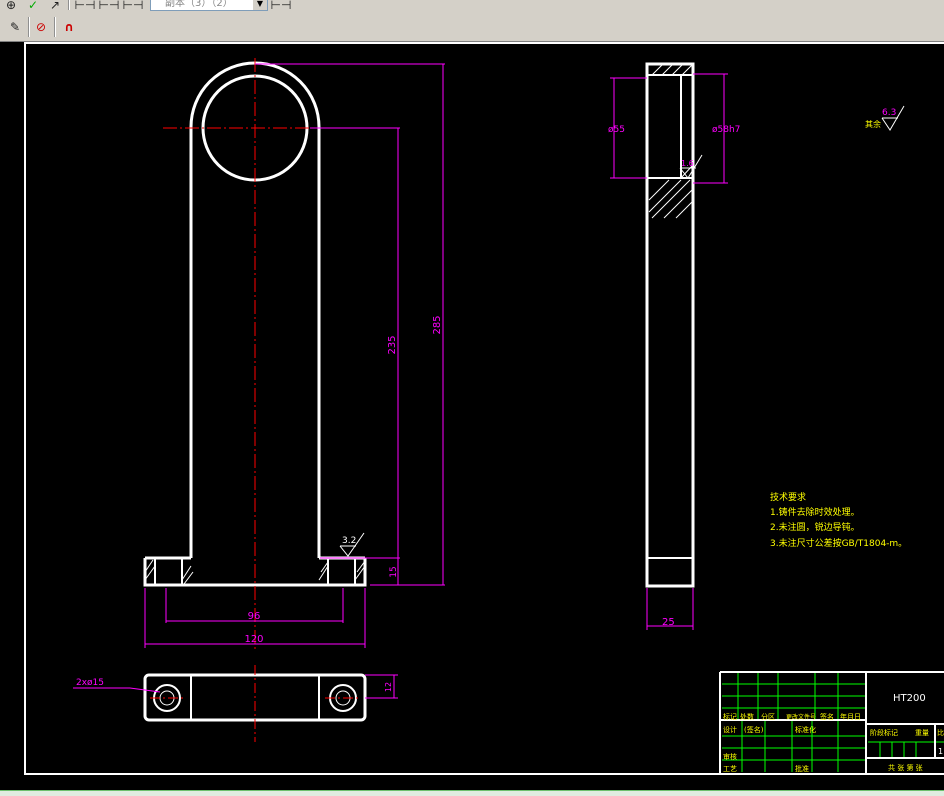 This screenshot has width=944, height=796. I want to click on tb-label-design: 设计, so click(730, 729).